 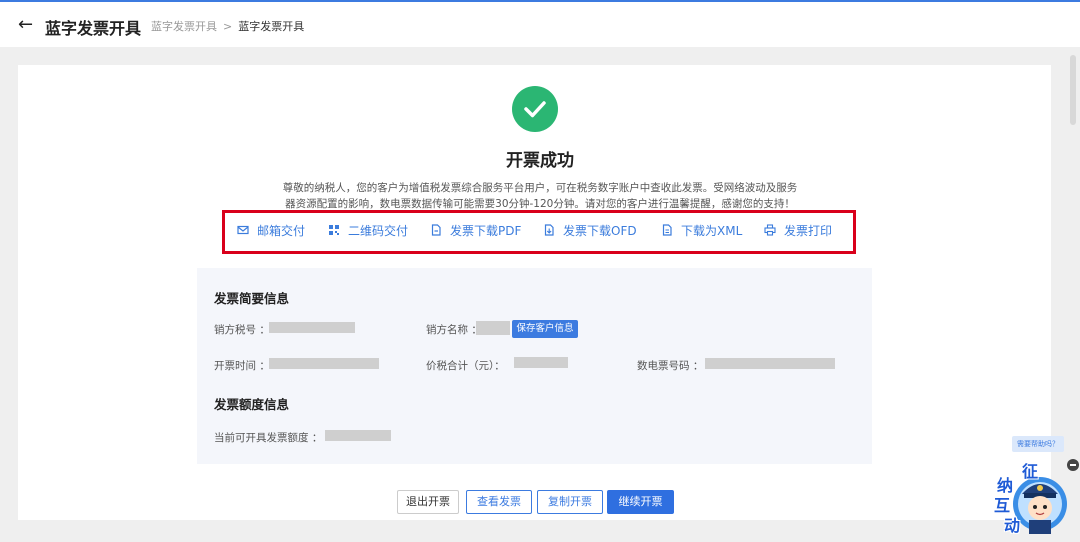 What do you see at coordinates (1038, 444) in the screenshot?
I see `help-bubble: 需要帮助吗？` at bounding box center [1038, 444].